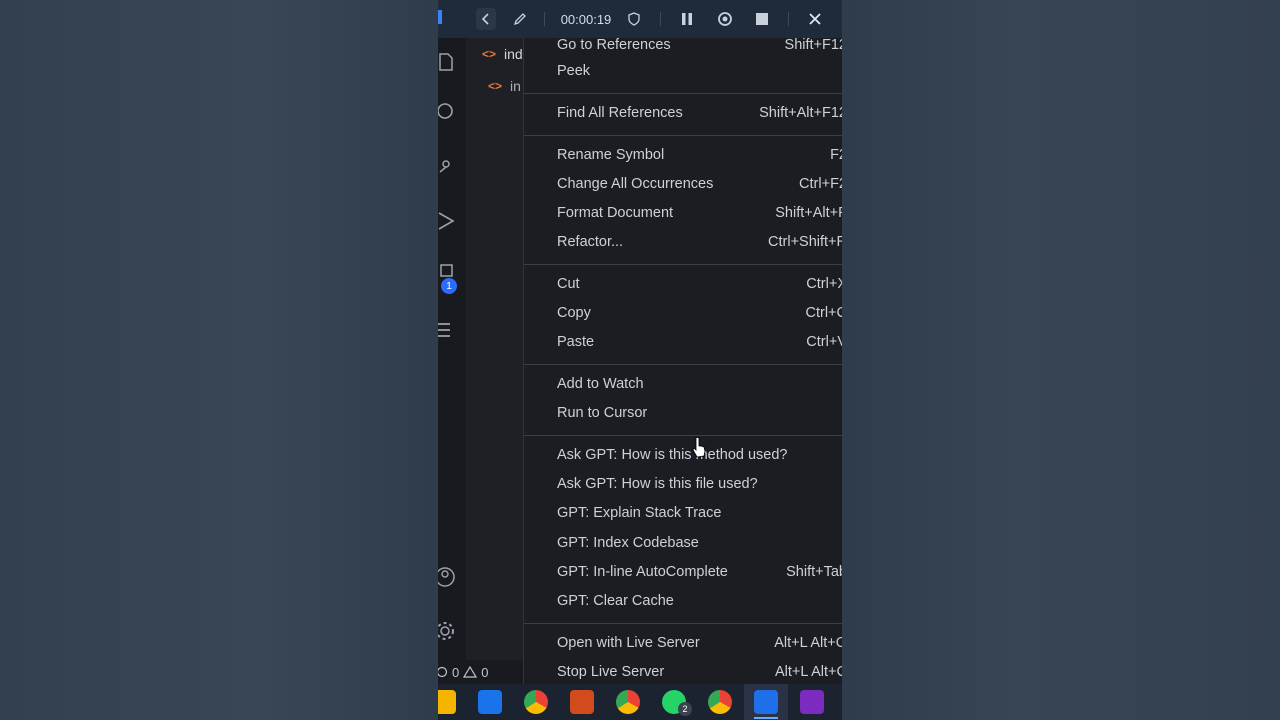 The height and width of the screenshot is (720, 1280). Describe the element at coordinates (602, 413) in the screenshot. I see `menu-item-label: Run to Cursor` at that location.